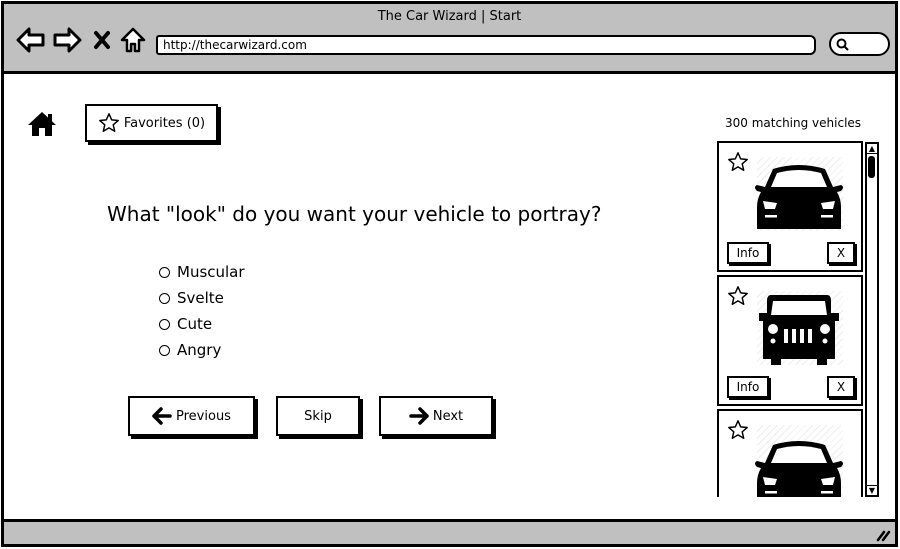 Image resolution: width=900 pixels, height=549 pixels. What do you see at coordinates (67, 40) in the screenshot?
I see `forward-arrow-icon` at bounding box center [67, 40].